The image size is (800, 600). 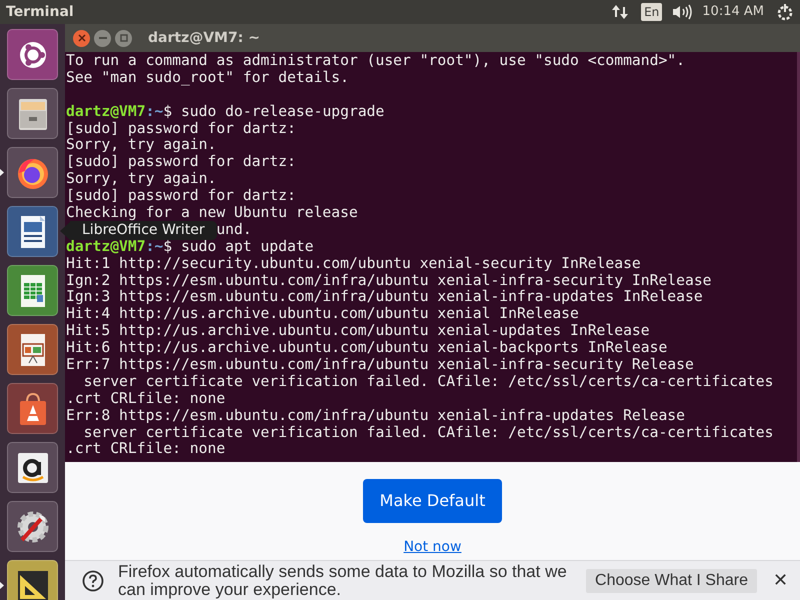 What do you see at coordinates (620, 12) in the screenshot?
I see `network-arrows-icon` at bounding box center [620, 12].